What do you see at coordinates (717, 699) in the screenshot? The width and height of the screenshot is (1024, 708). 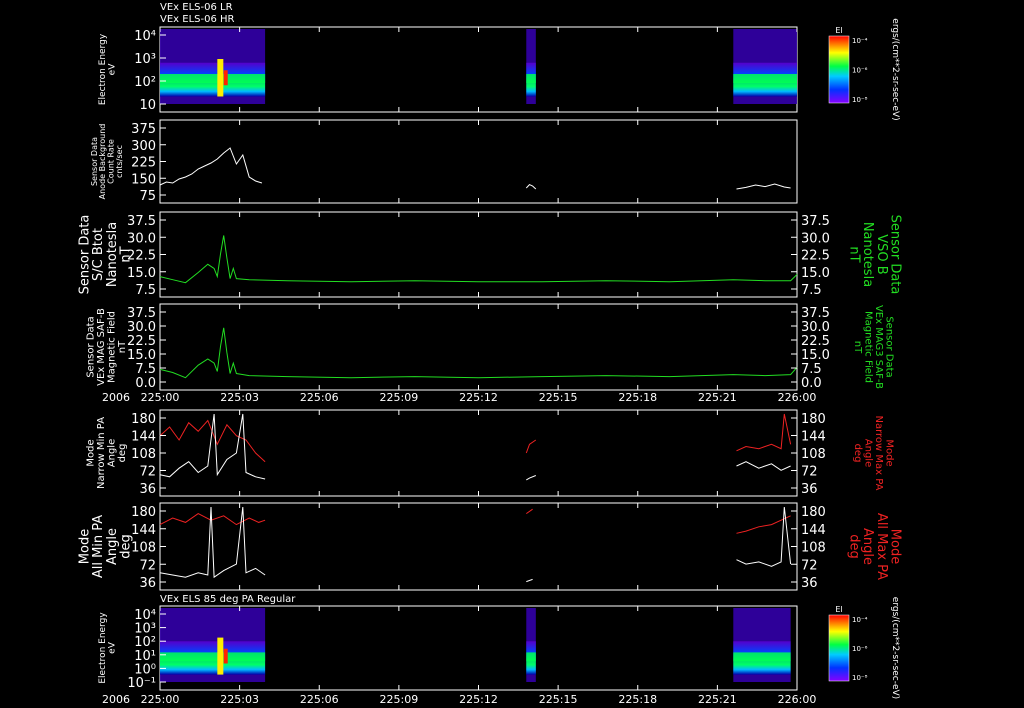 I see `time-axis-bottom-tick-label: 225:21` at bounding box center [717, 699].